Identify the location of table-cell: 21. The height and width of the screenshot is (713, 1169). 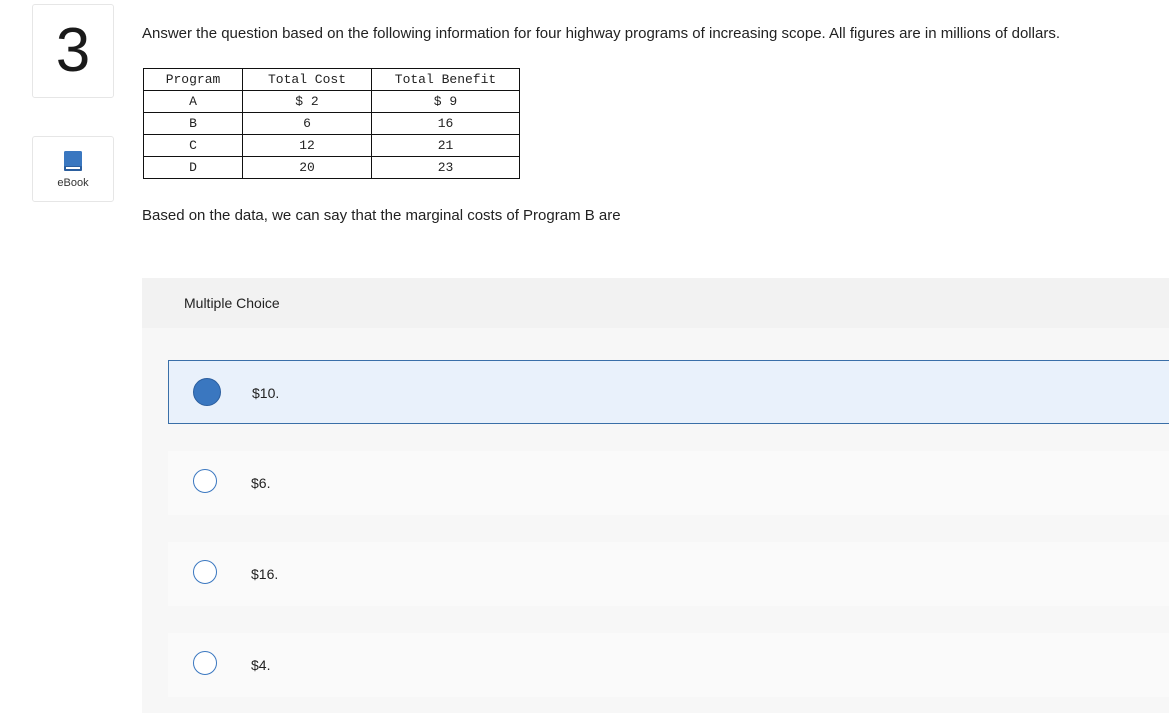
(445, 145).